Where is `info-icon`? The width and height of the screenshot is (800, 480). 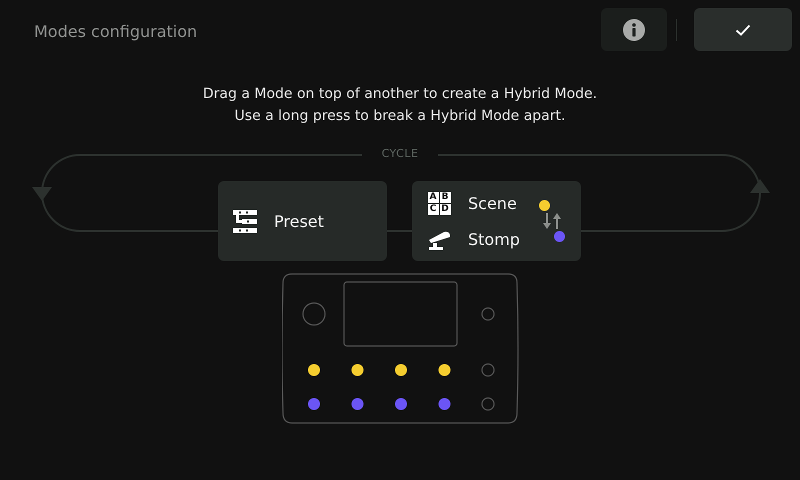 info-icon is located at coordinates (634, 29).